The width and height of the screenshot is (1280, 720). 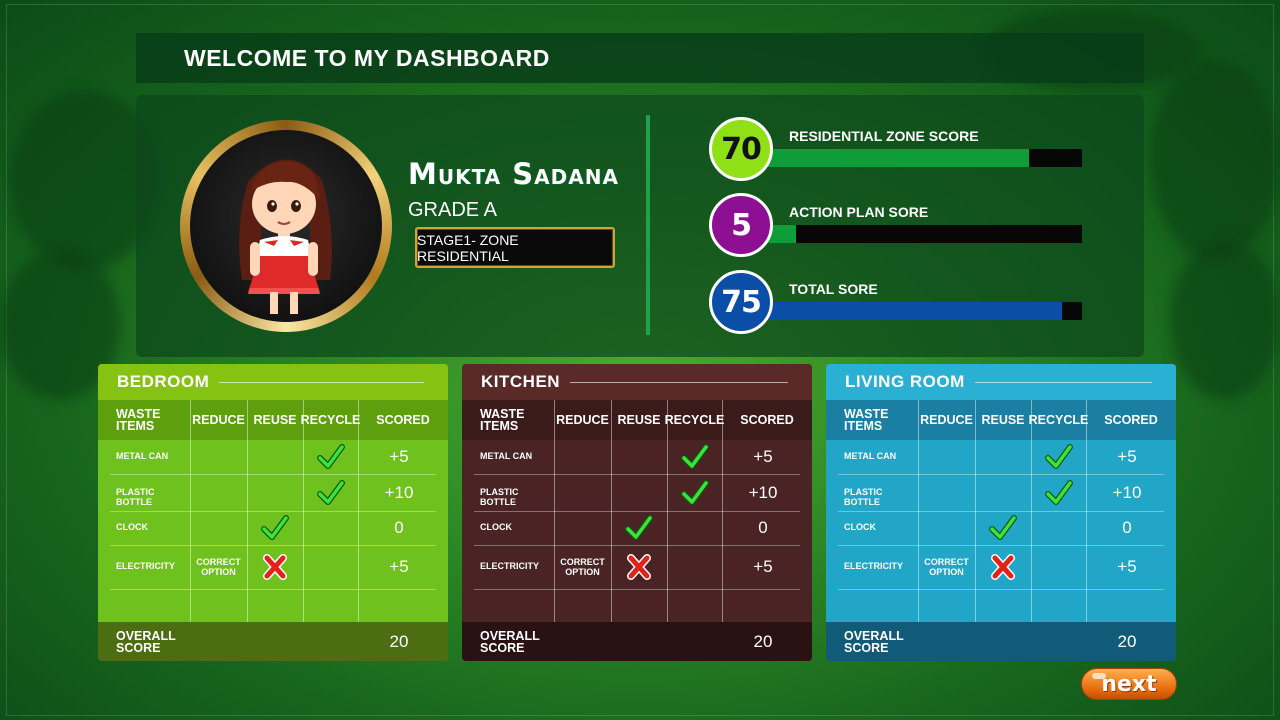 I want to click on avatar, so click(x=286, y=226).